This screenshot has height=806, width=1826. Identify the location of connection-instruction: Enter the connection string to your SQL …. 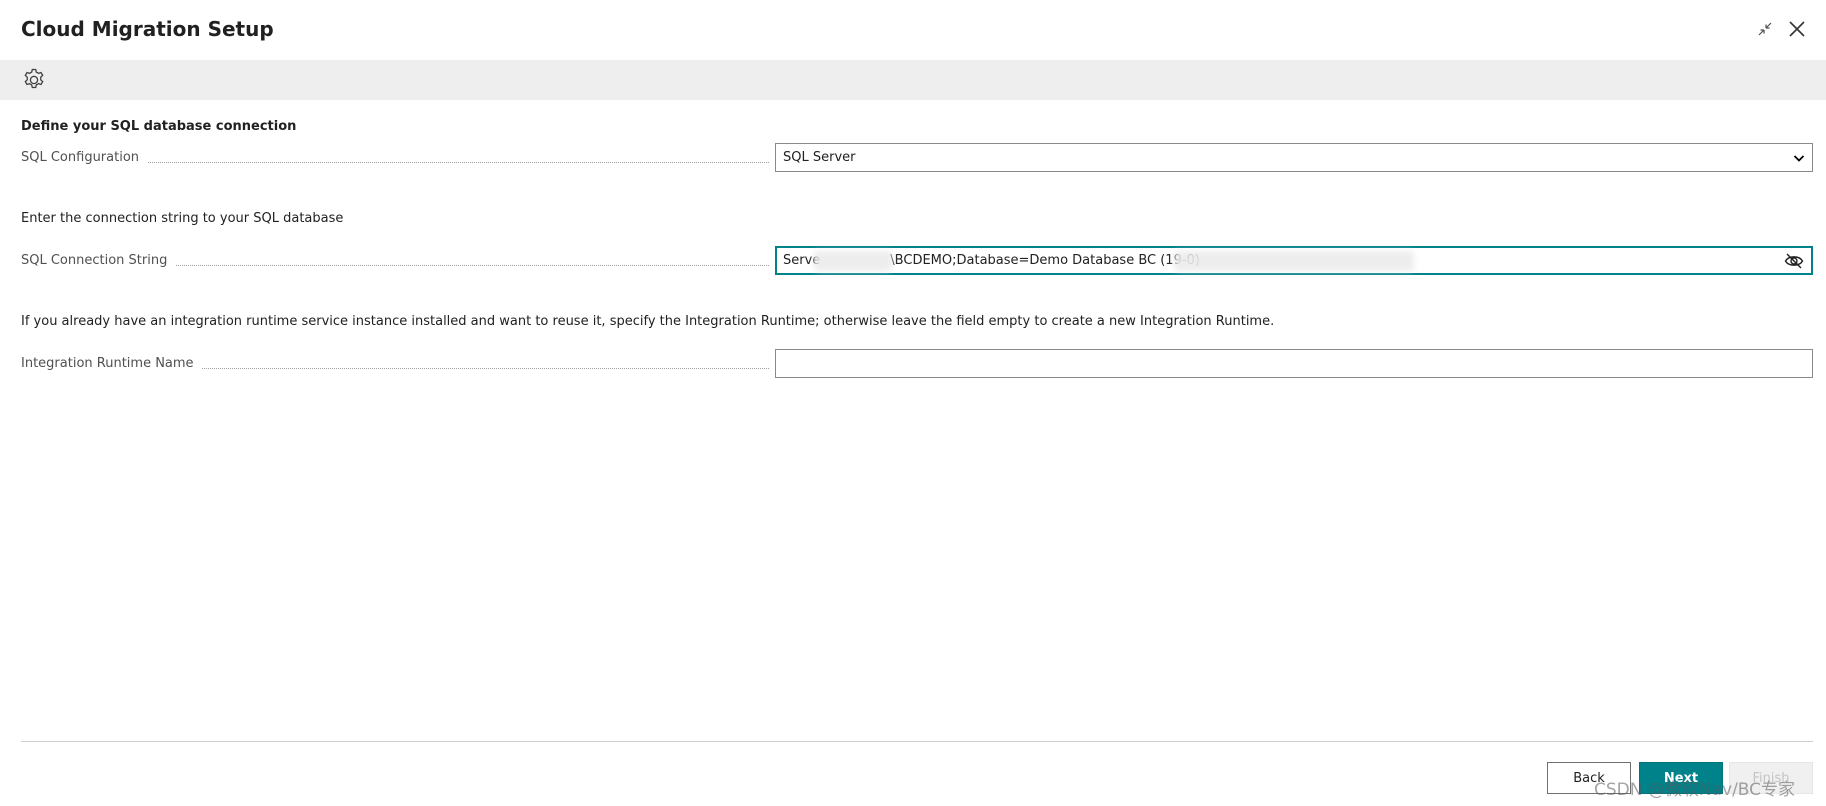
(182, 218).